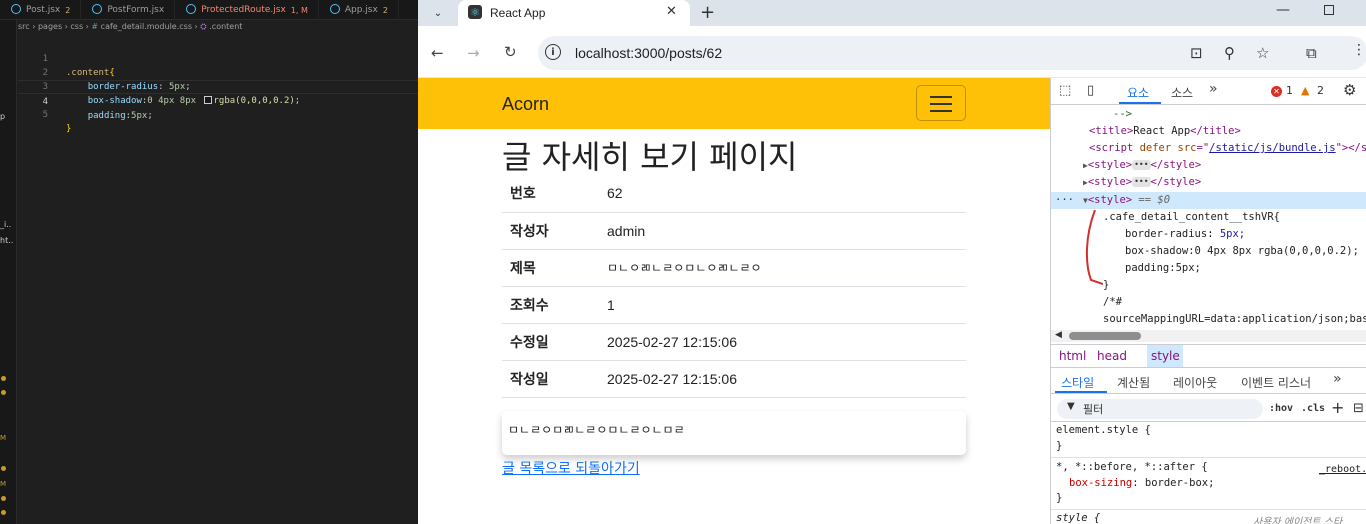  Describe the element at coordinates (1182, 92) in the screenshot. I see `devtools-tab-sources: 소스` at that location.